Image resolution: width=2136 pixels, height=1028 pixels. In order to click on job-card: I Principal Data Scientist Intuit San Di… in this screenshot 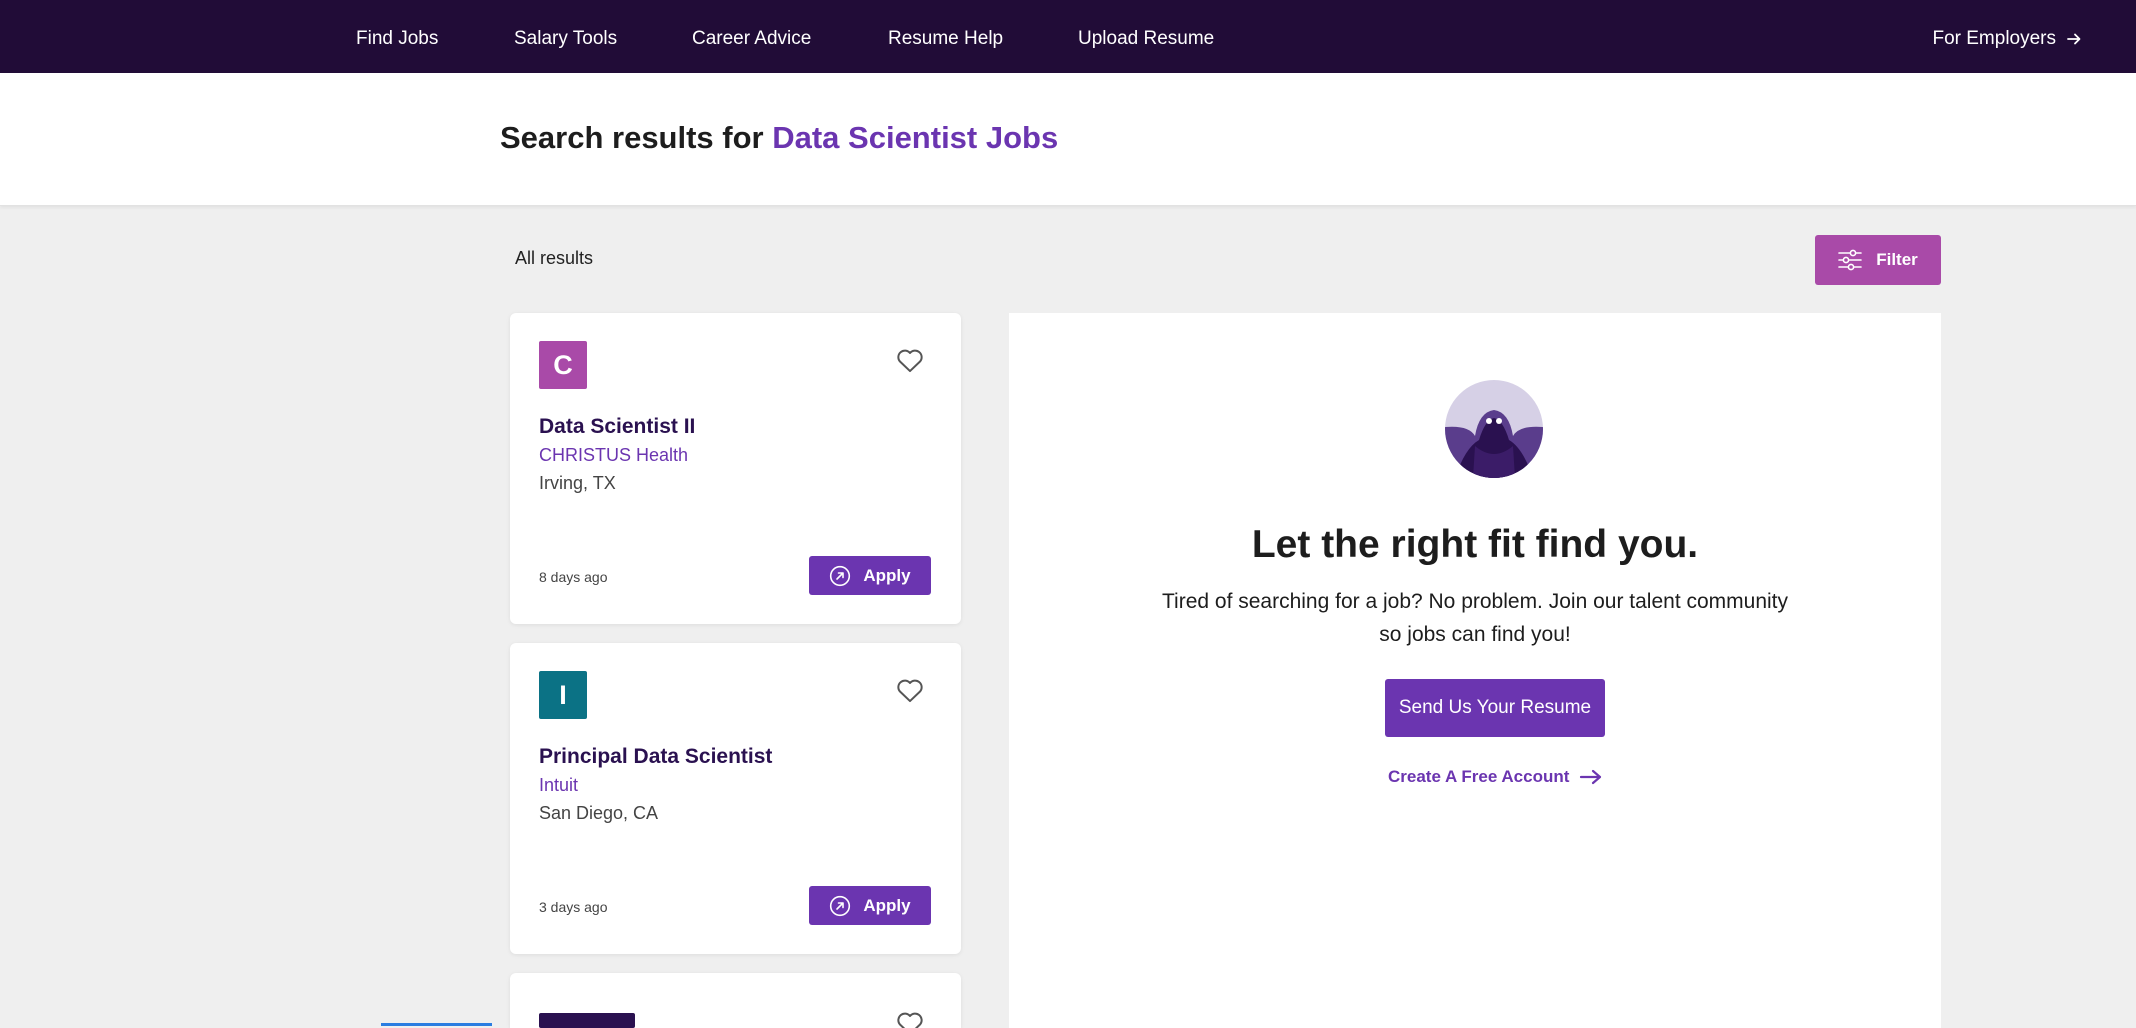, I will do `click(735, 798)`.